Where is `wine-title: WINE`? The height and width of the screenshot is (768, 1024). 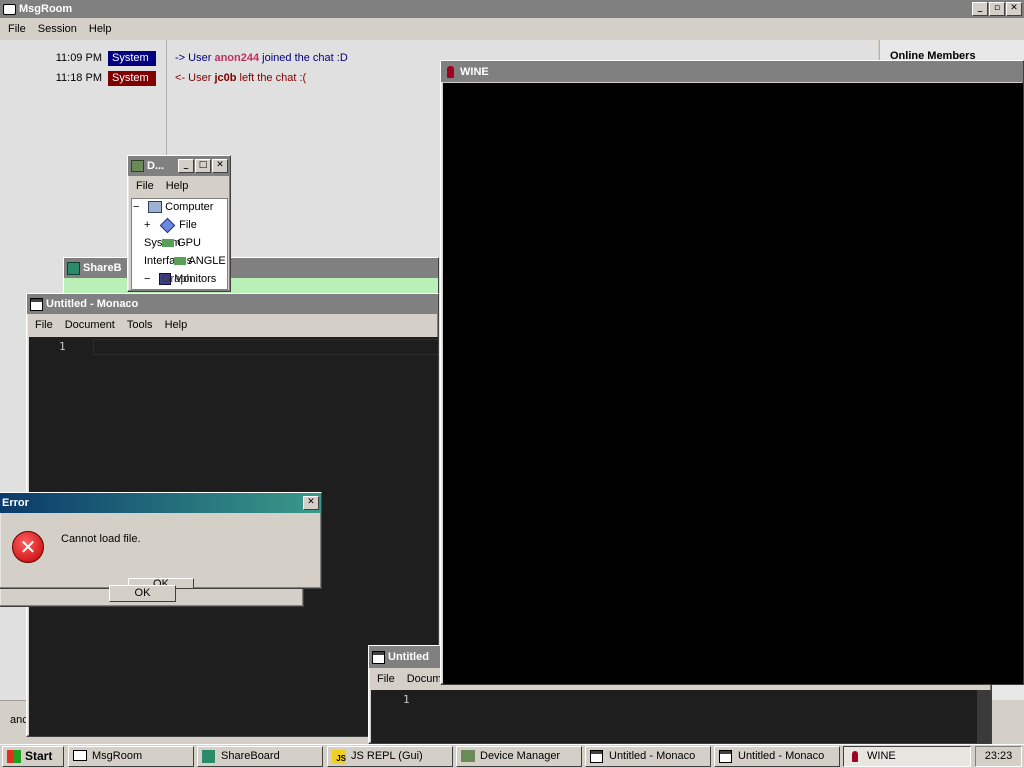 wine-title: WINE is located at coordinates (474, 71).